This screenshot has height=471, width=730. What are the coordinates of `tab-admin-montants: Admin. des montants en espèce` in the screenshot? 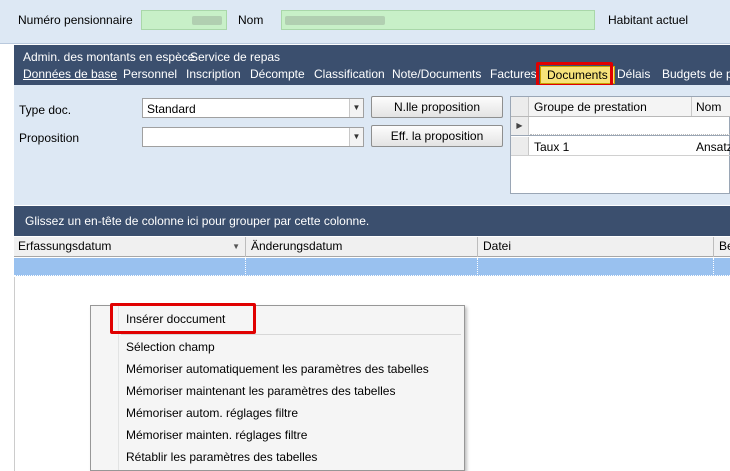 It's located at (108, 57).